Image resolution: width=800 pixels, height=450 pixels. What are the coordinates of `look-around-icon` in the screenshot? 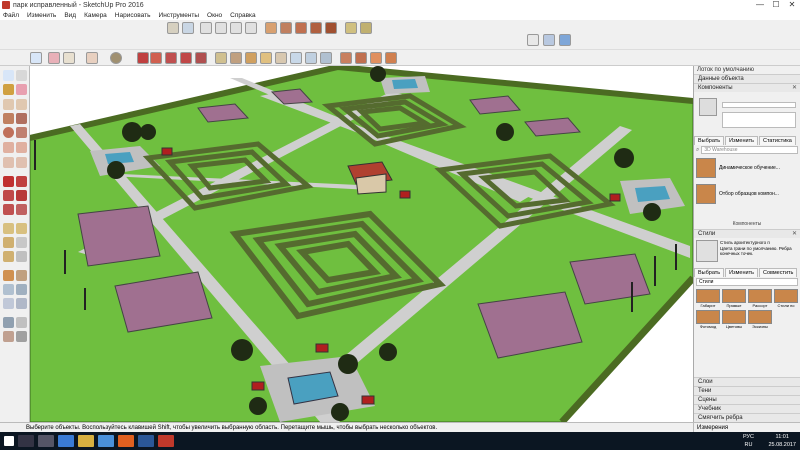 It's located at (8, 336).